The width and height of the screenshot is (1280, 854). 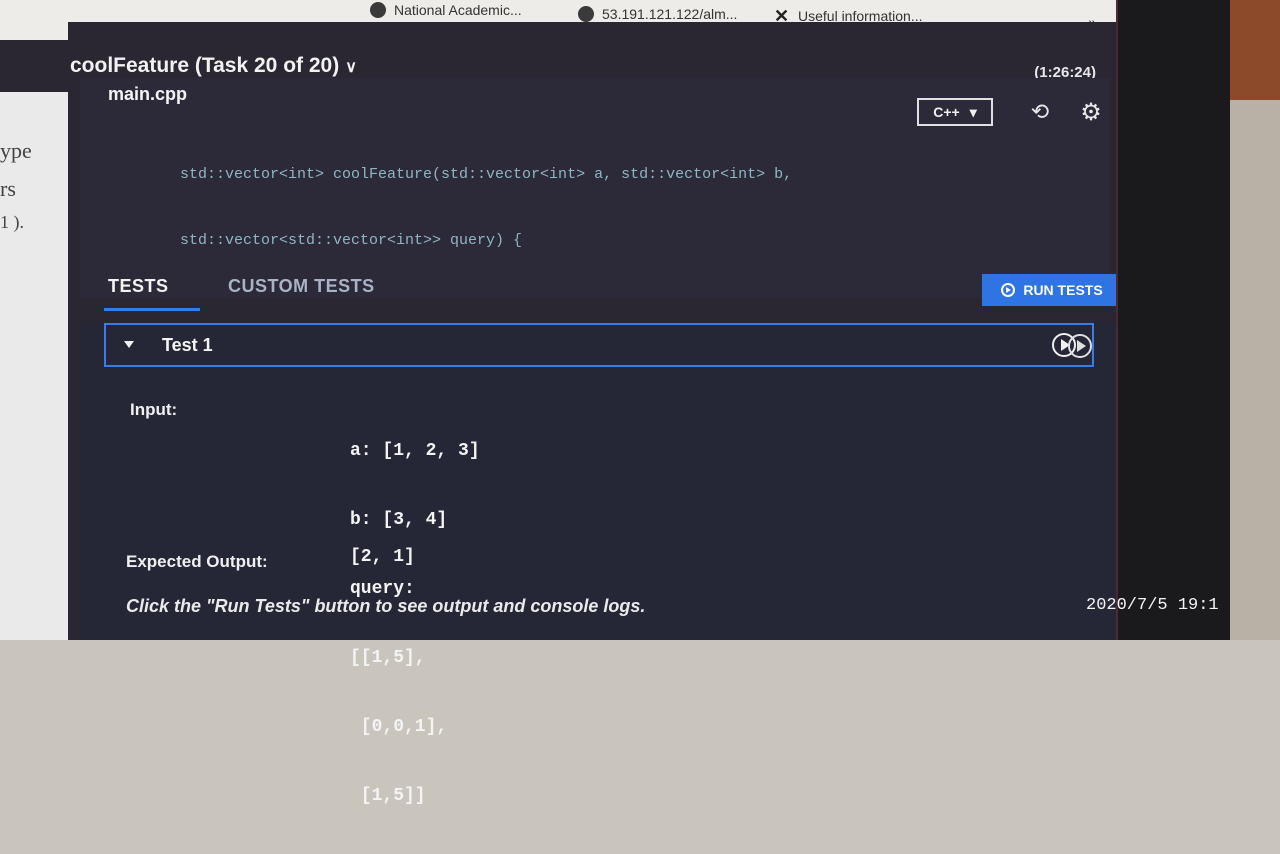 I want to click on input-line: [[1,5],, so click(x=388, y=658).